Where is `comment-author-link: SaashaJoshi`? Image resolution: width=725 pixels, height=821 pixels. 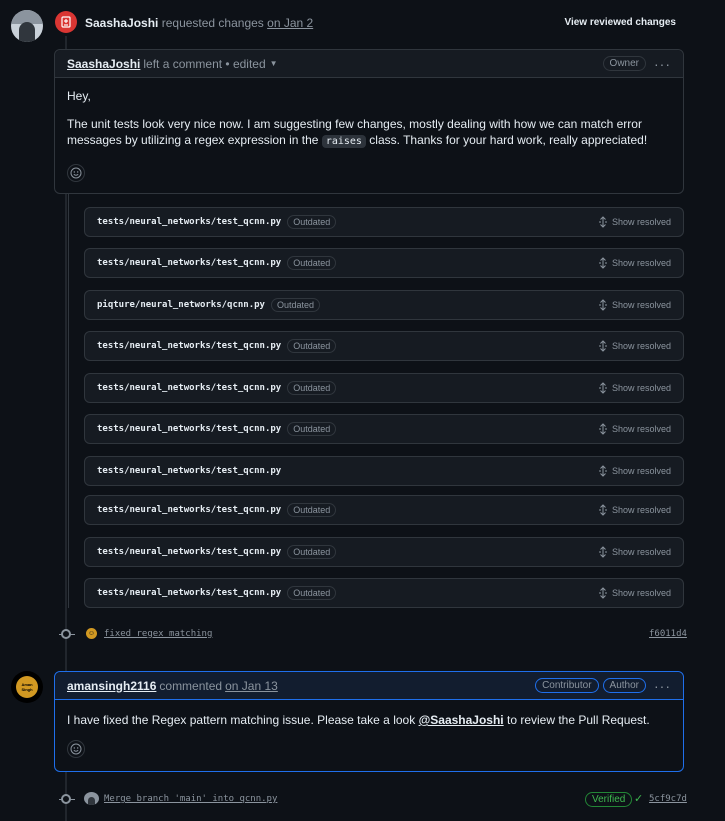 comment-author-link: SaashaJoshi is located at coordinates (103, 64).